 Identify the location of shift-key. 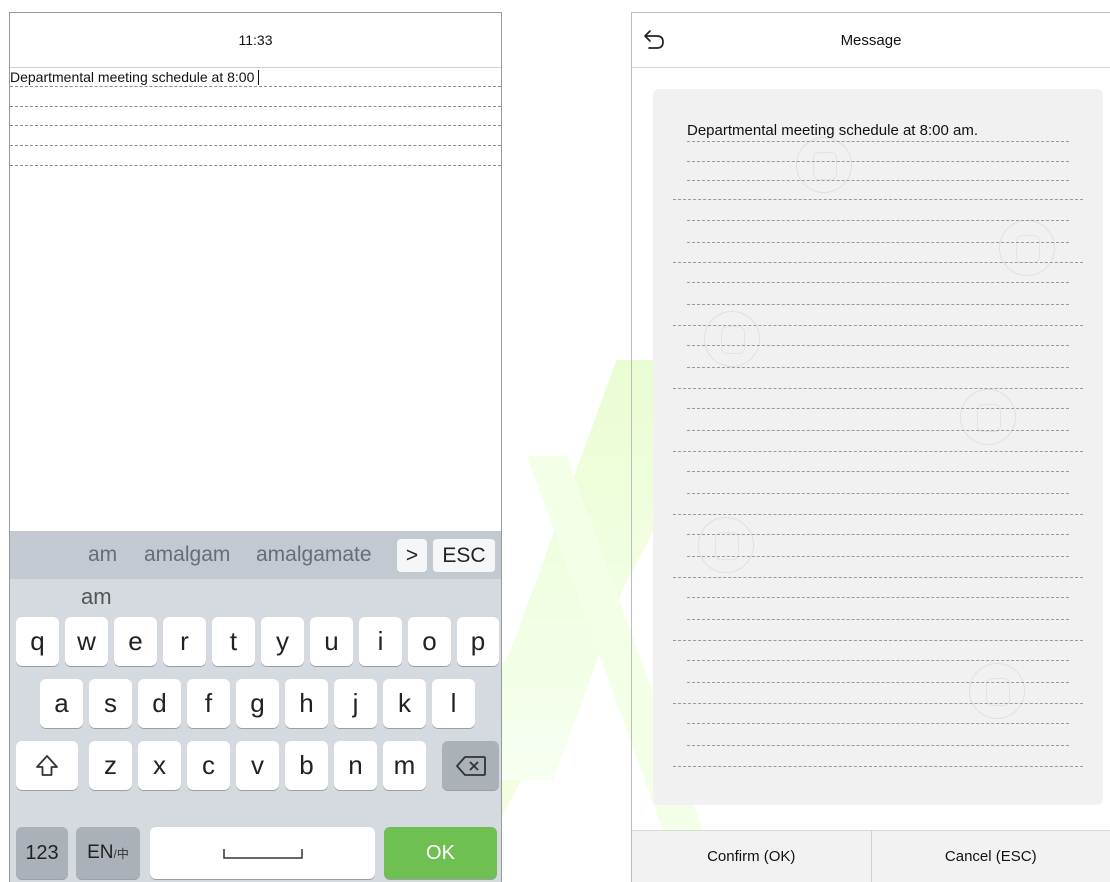
(47, 765).